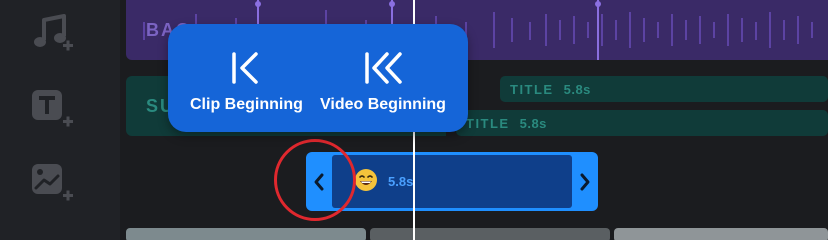  Describe the element at coordinates (383, 104) in the screenshot. I see `video-beginning-label: Video Beginning` at that location.